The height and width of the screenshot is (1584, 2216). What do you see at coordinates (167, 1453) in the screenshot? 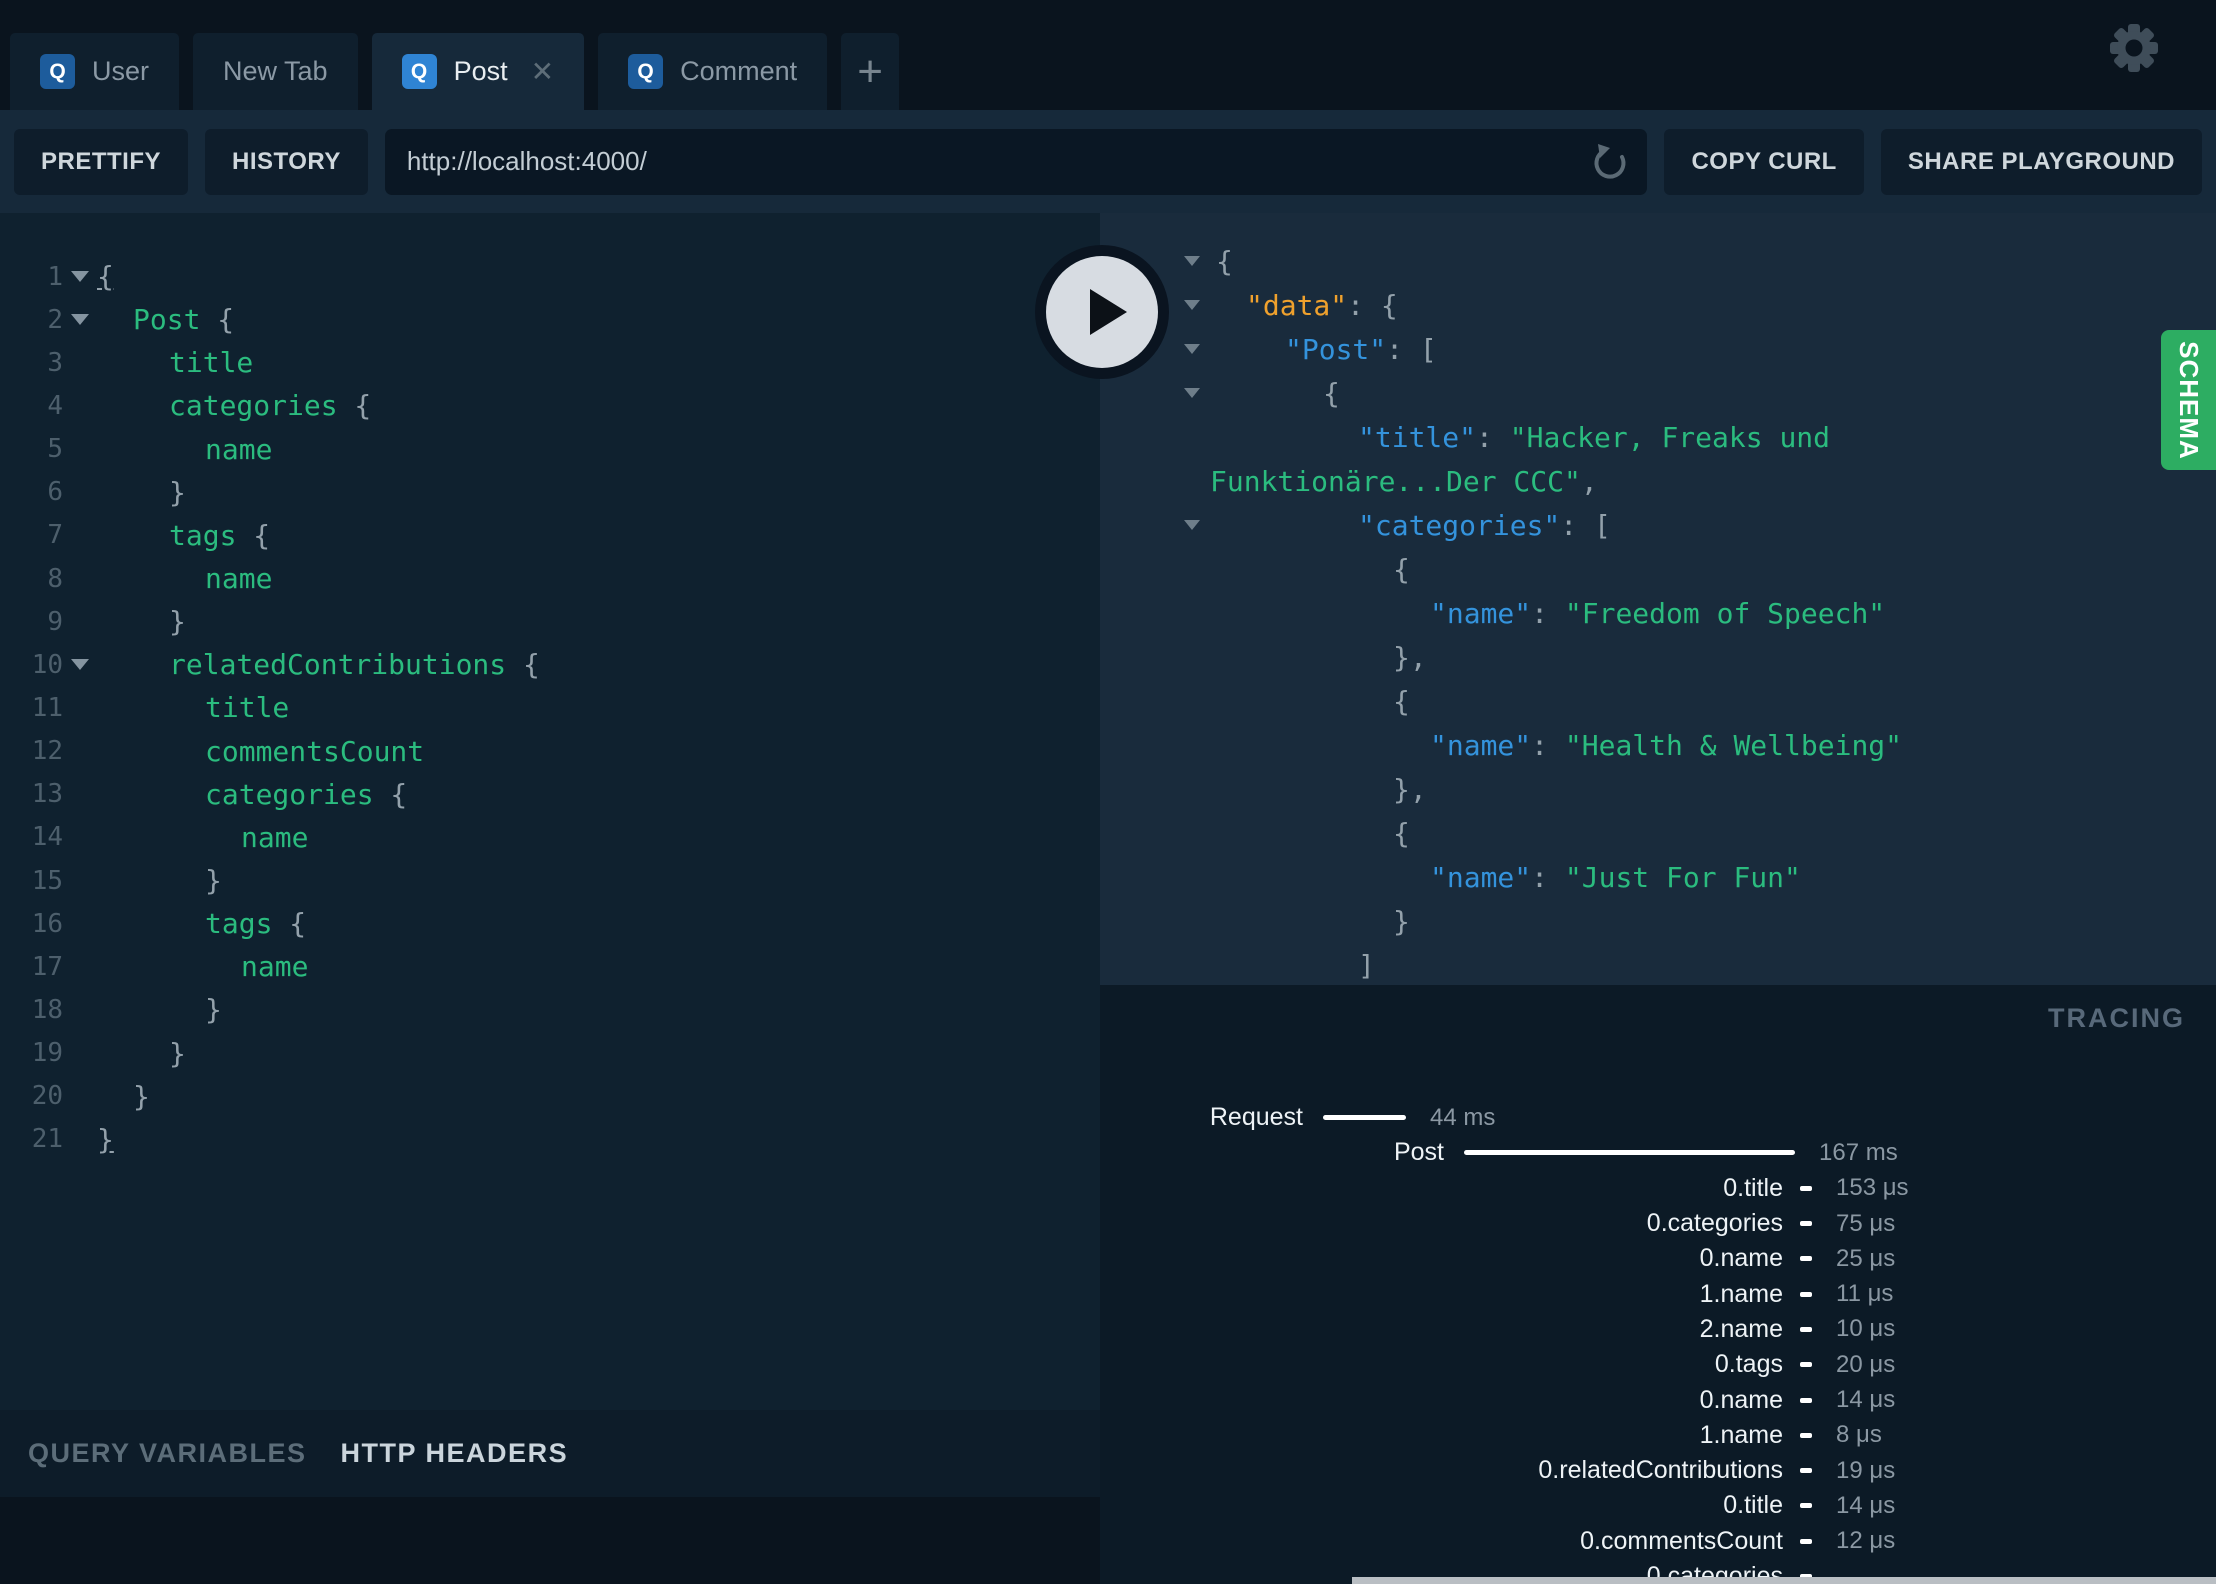
I see `query-variables-tab: QUERY VARIABLES` at bounding box center [167, 1453].